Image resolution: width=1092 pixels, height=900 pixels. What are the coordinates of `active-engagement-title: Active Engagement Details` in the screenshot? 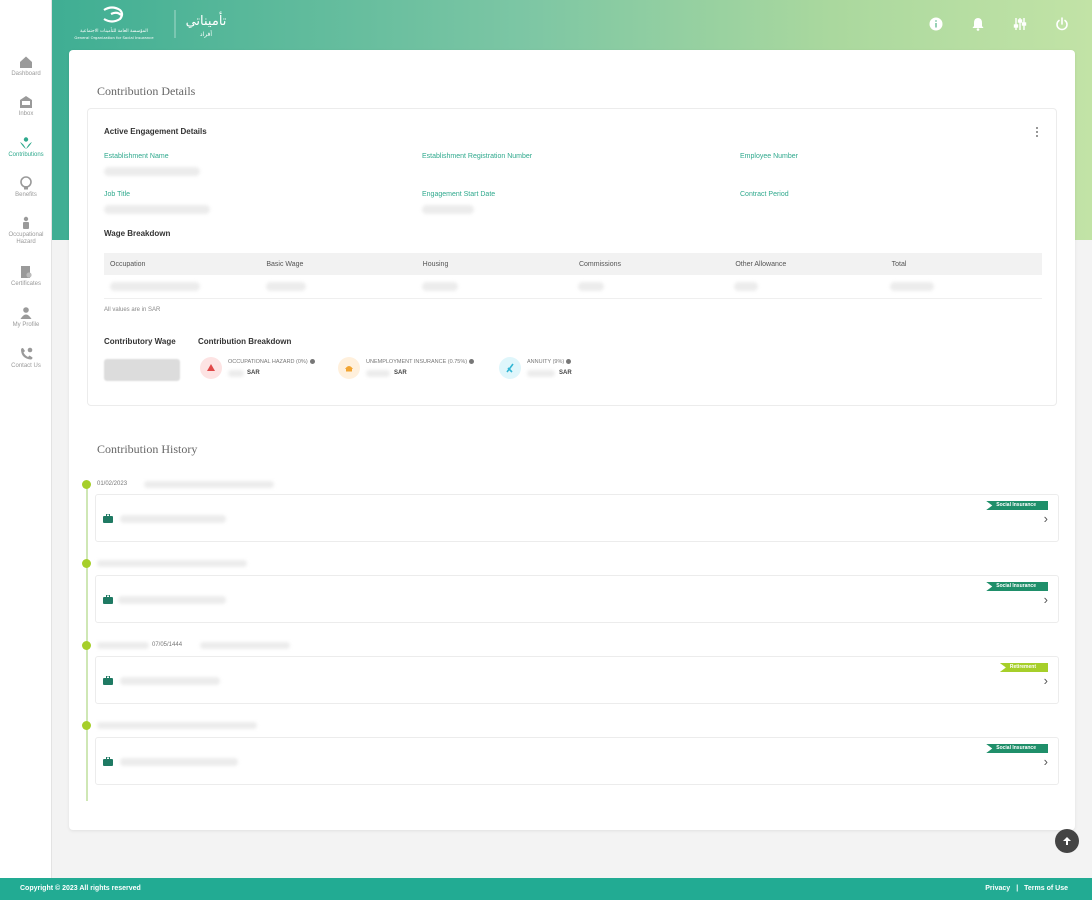 It's located at (155, 131).